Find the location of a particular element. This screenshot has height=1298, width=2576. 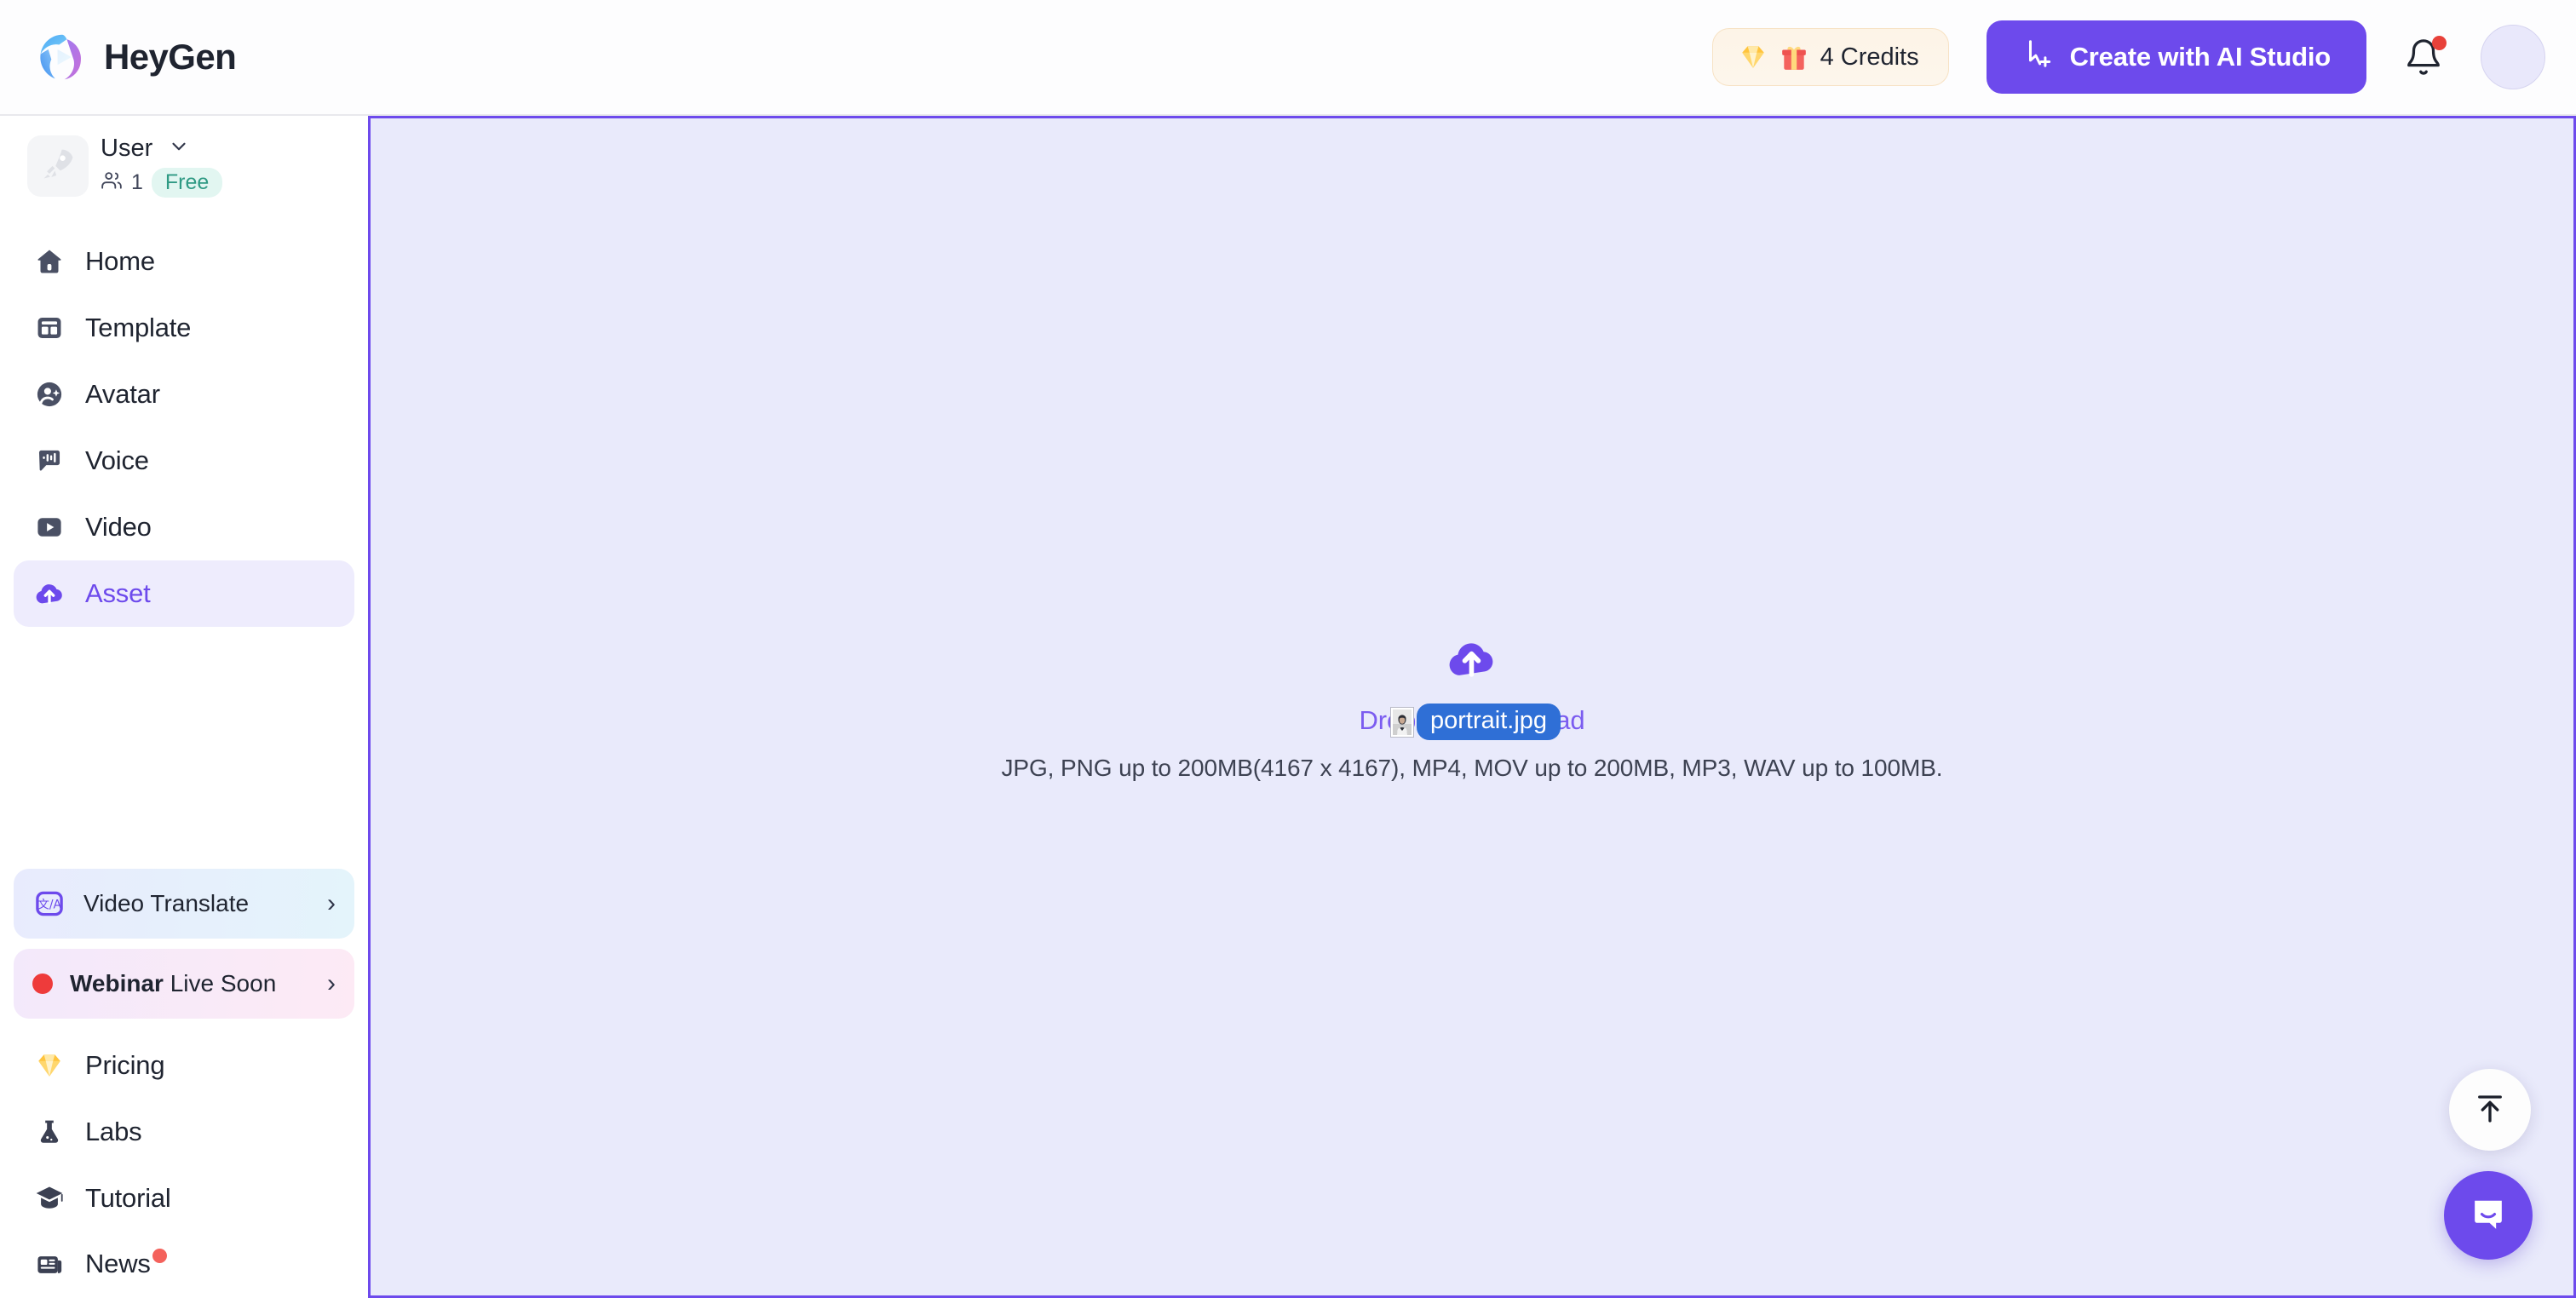

sidebar-item-avatar: Avatar is located at coordinates (184, 394).